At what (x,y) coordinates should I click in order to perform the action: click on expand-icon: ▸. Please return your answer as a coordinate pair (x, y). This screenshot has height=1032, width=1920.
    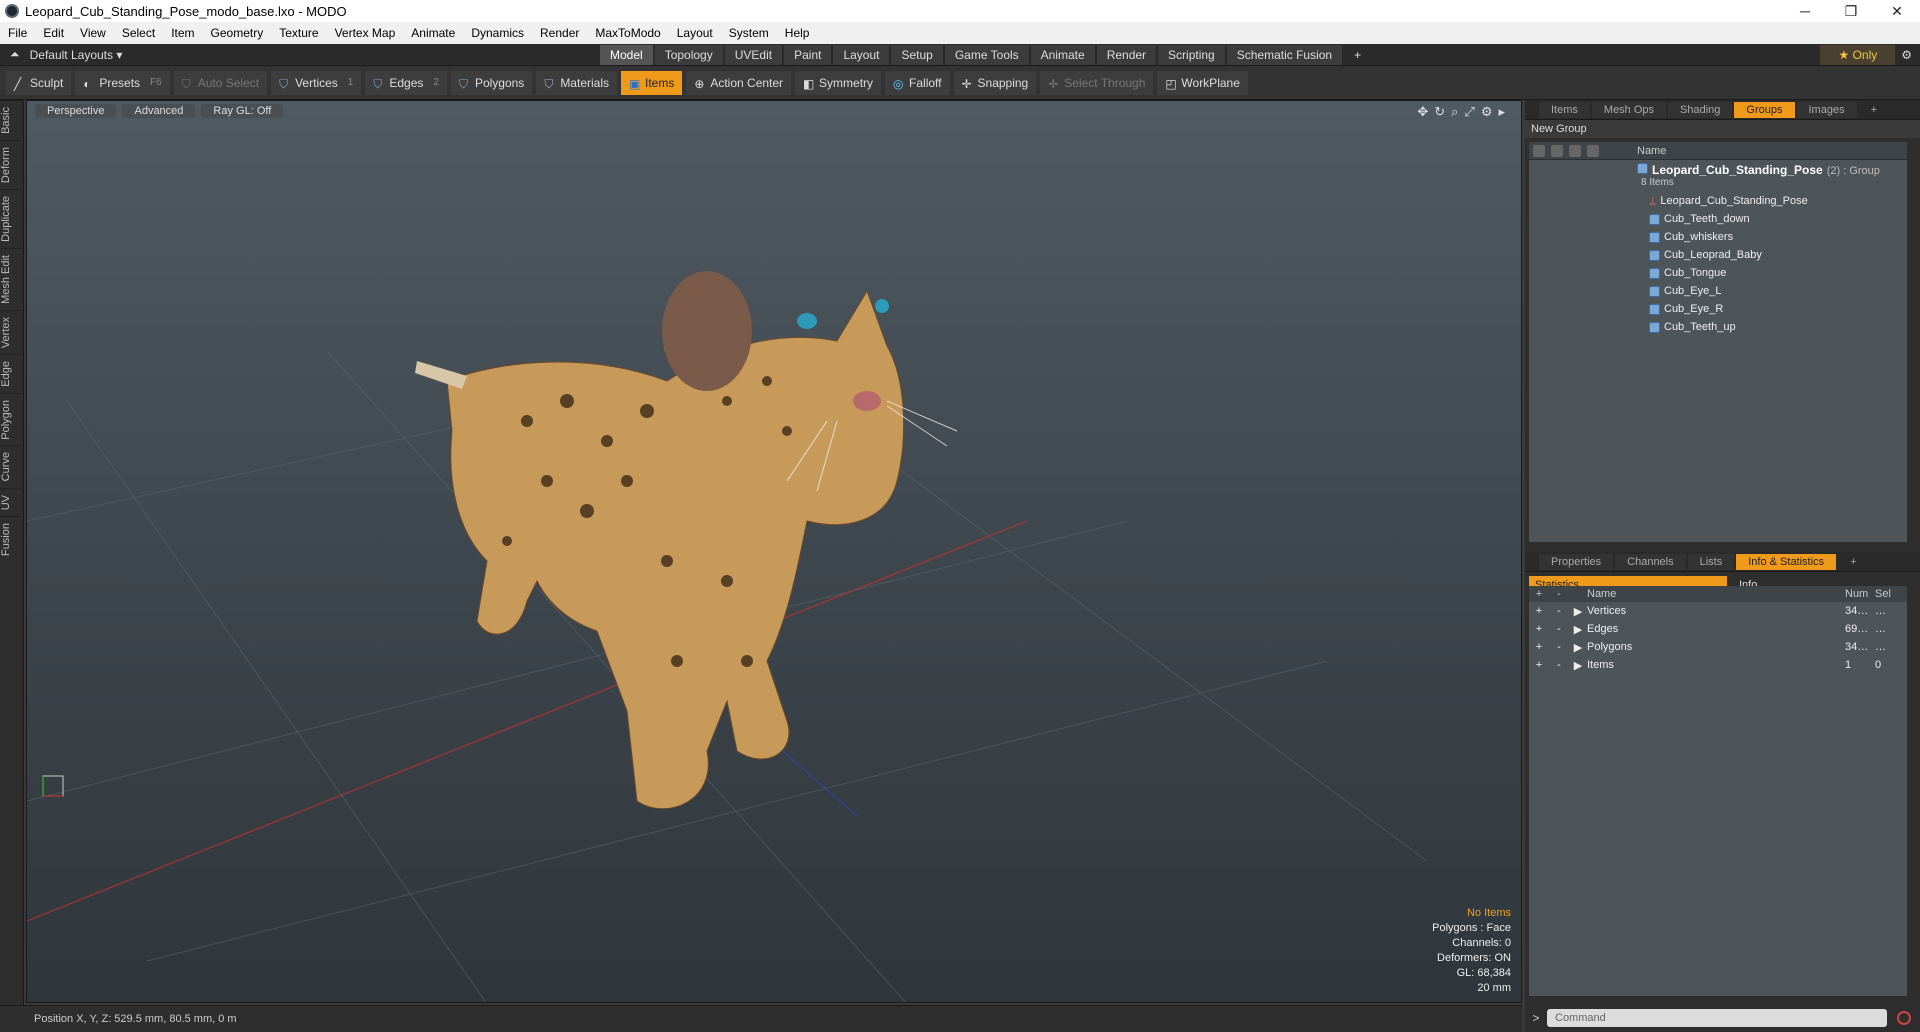
    Looking at the image, I should click on (1501, 112).